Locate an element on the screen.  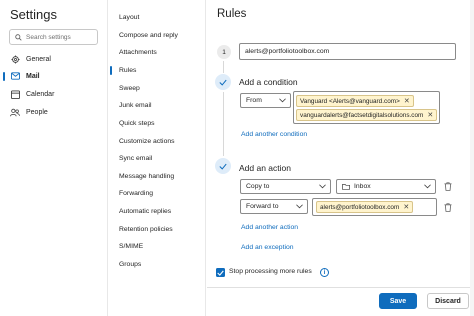
action2-type-select: Forward to is located at coordinates (274, 206).